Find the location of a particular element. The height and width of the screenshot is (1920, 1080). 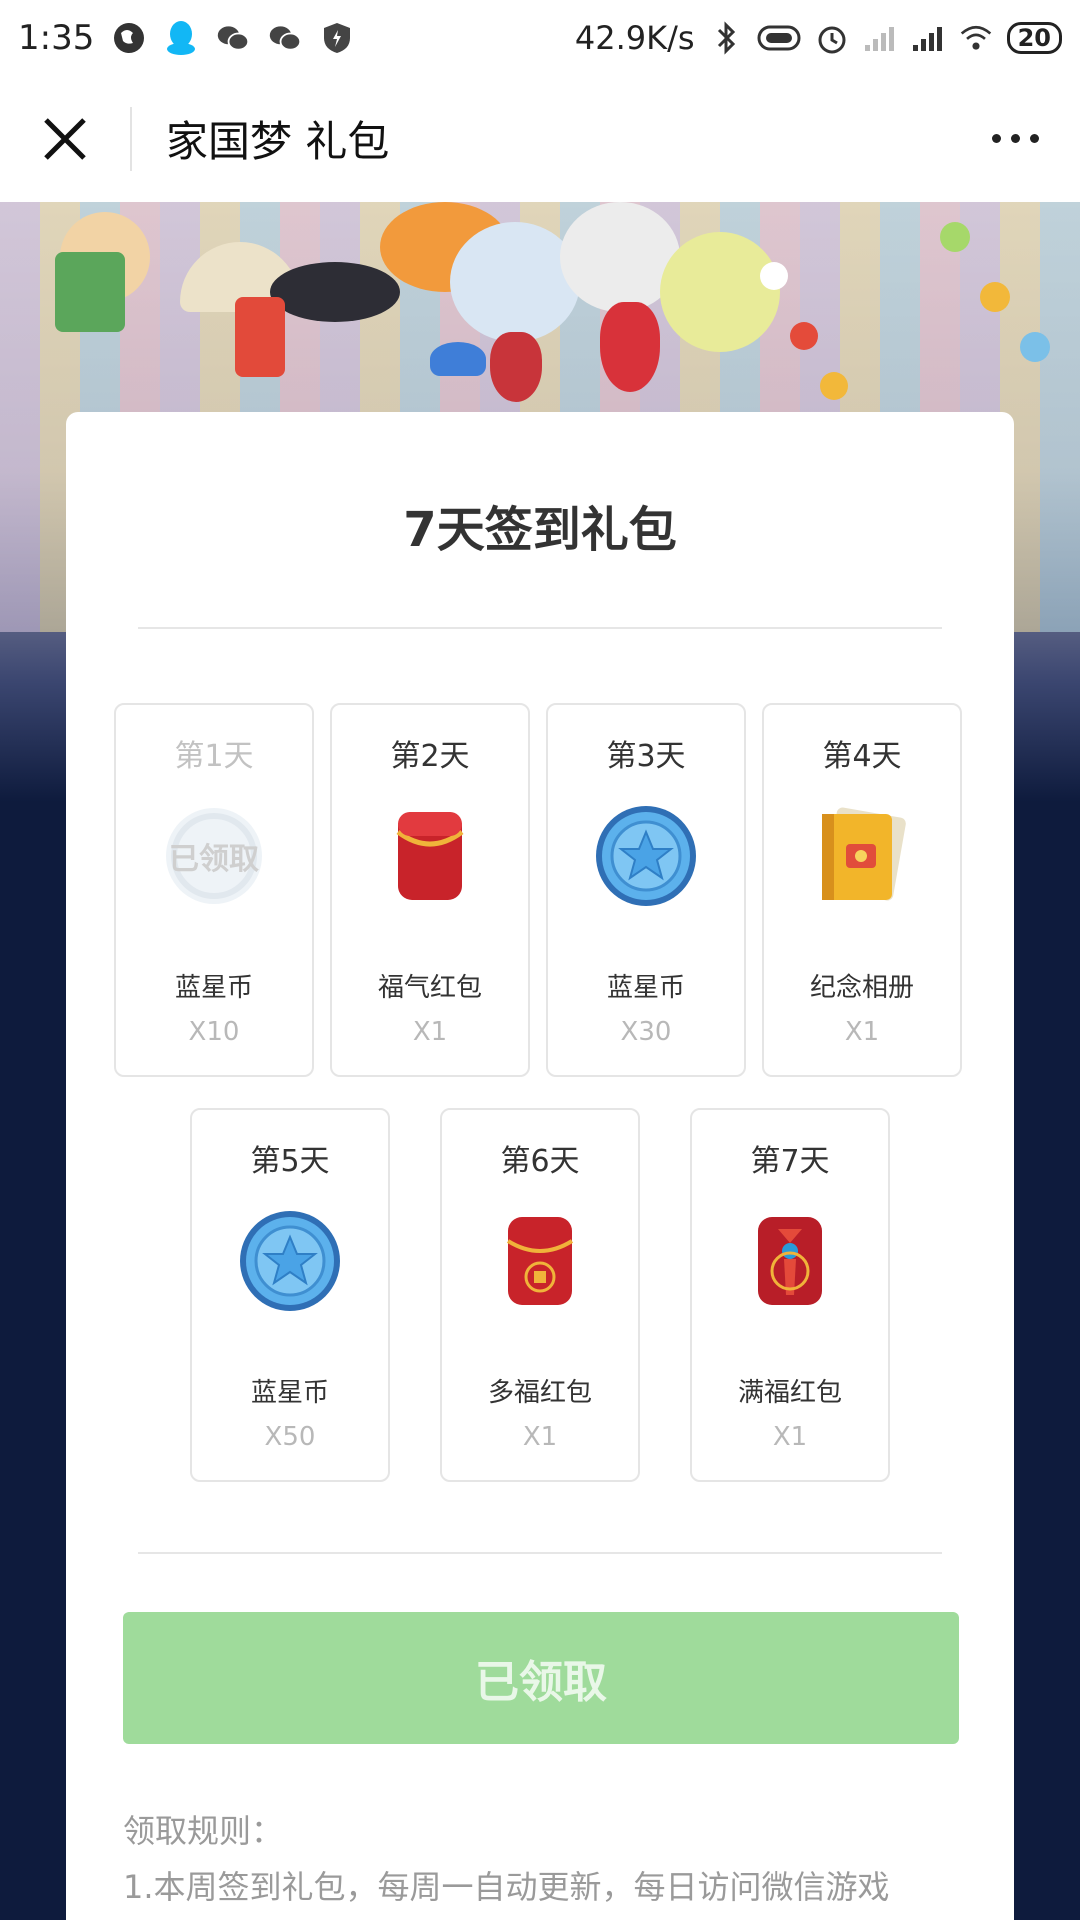

reward-qty: X50 is located at coordinates (290, 1437).